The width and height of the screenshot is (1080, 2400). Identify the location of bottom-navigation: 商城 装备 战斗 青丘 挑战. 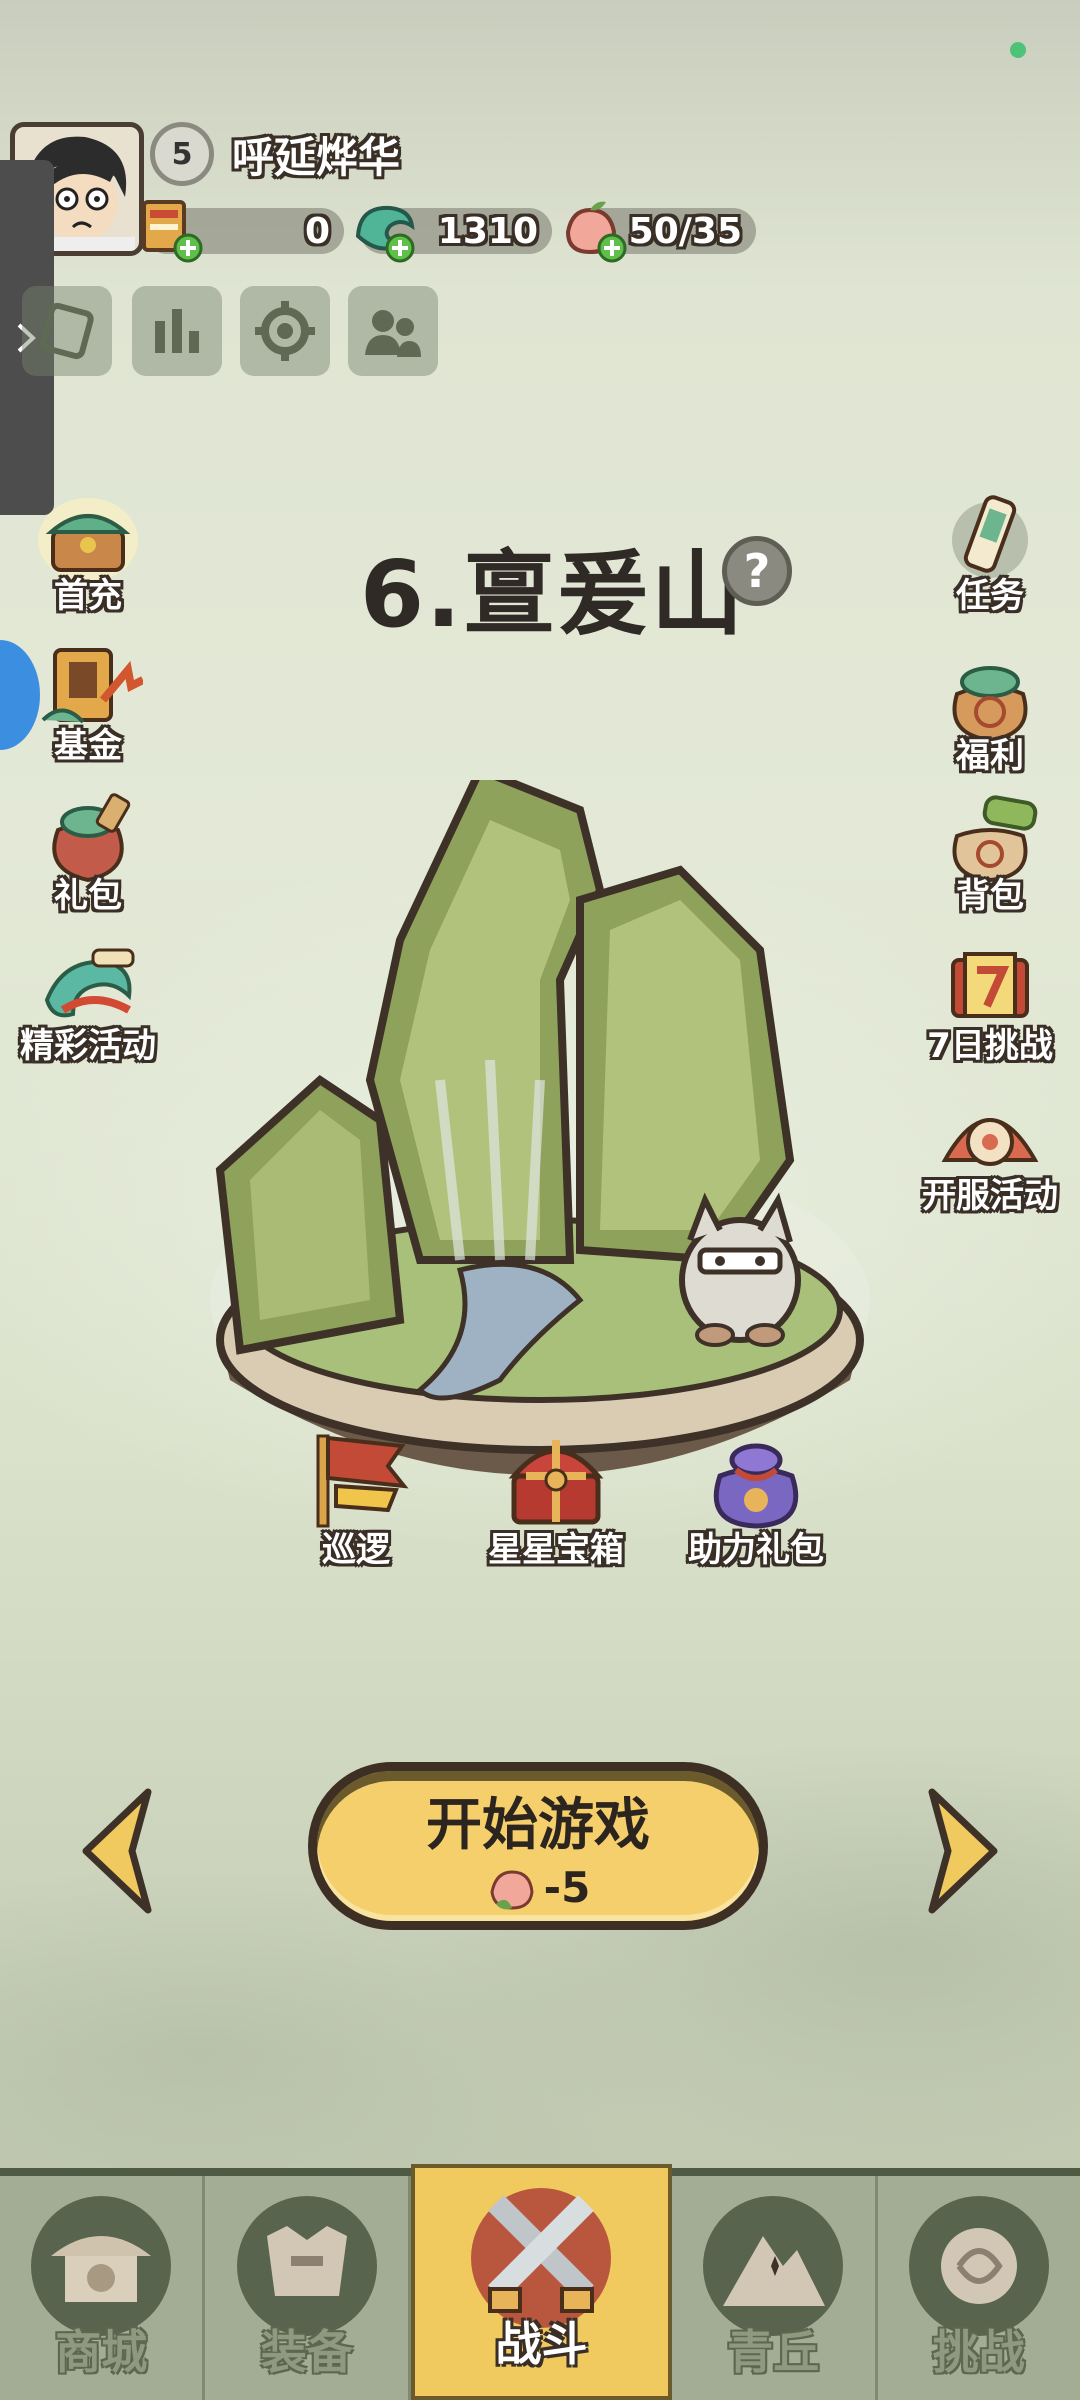
(540, 2282).